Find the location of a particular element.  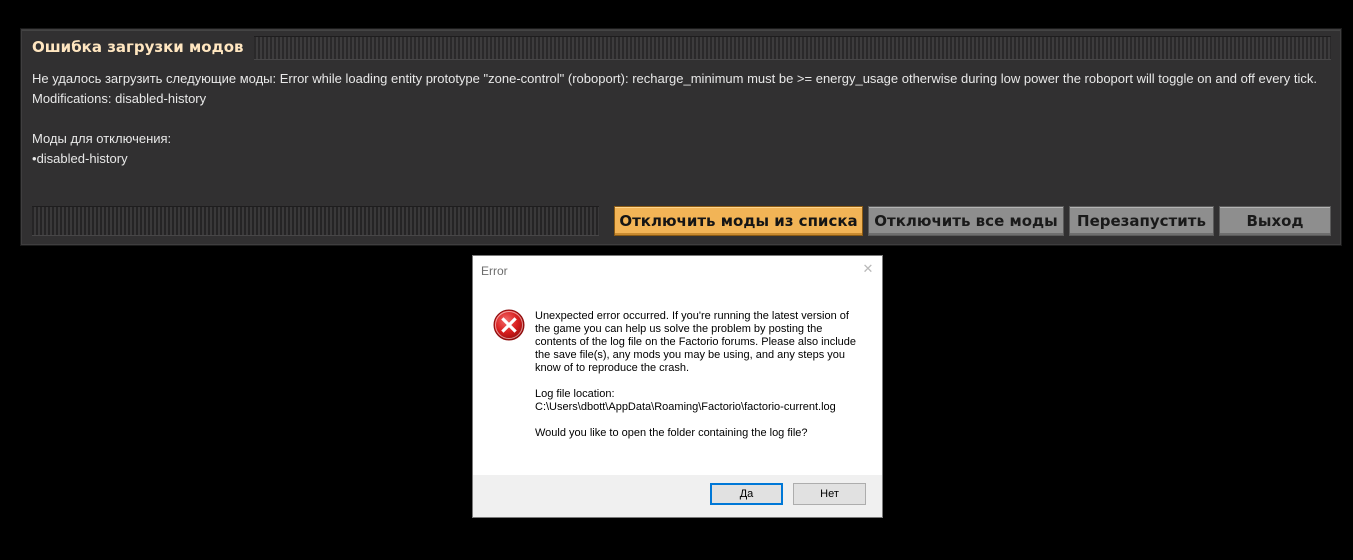

modifications-line: Modifications: disabled-history is located at coordinates (119, 98).